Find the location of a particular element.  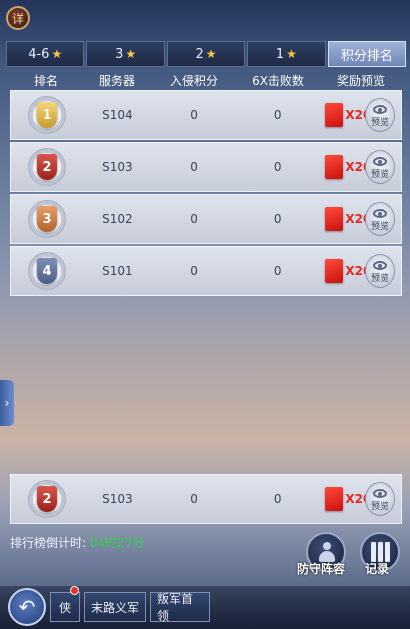

table-row: 3 S102 0 0 X20 预览 is located at coordinates (206, 219).